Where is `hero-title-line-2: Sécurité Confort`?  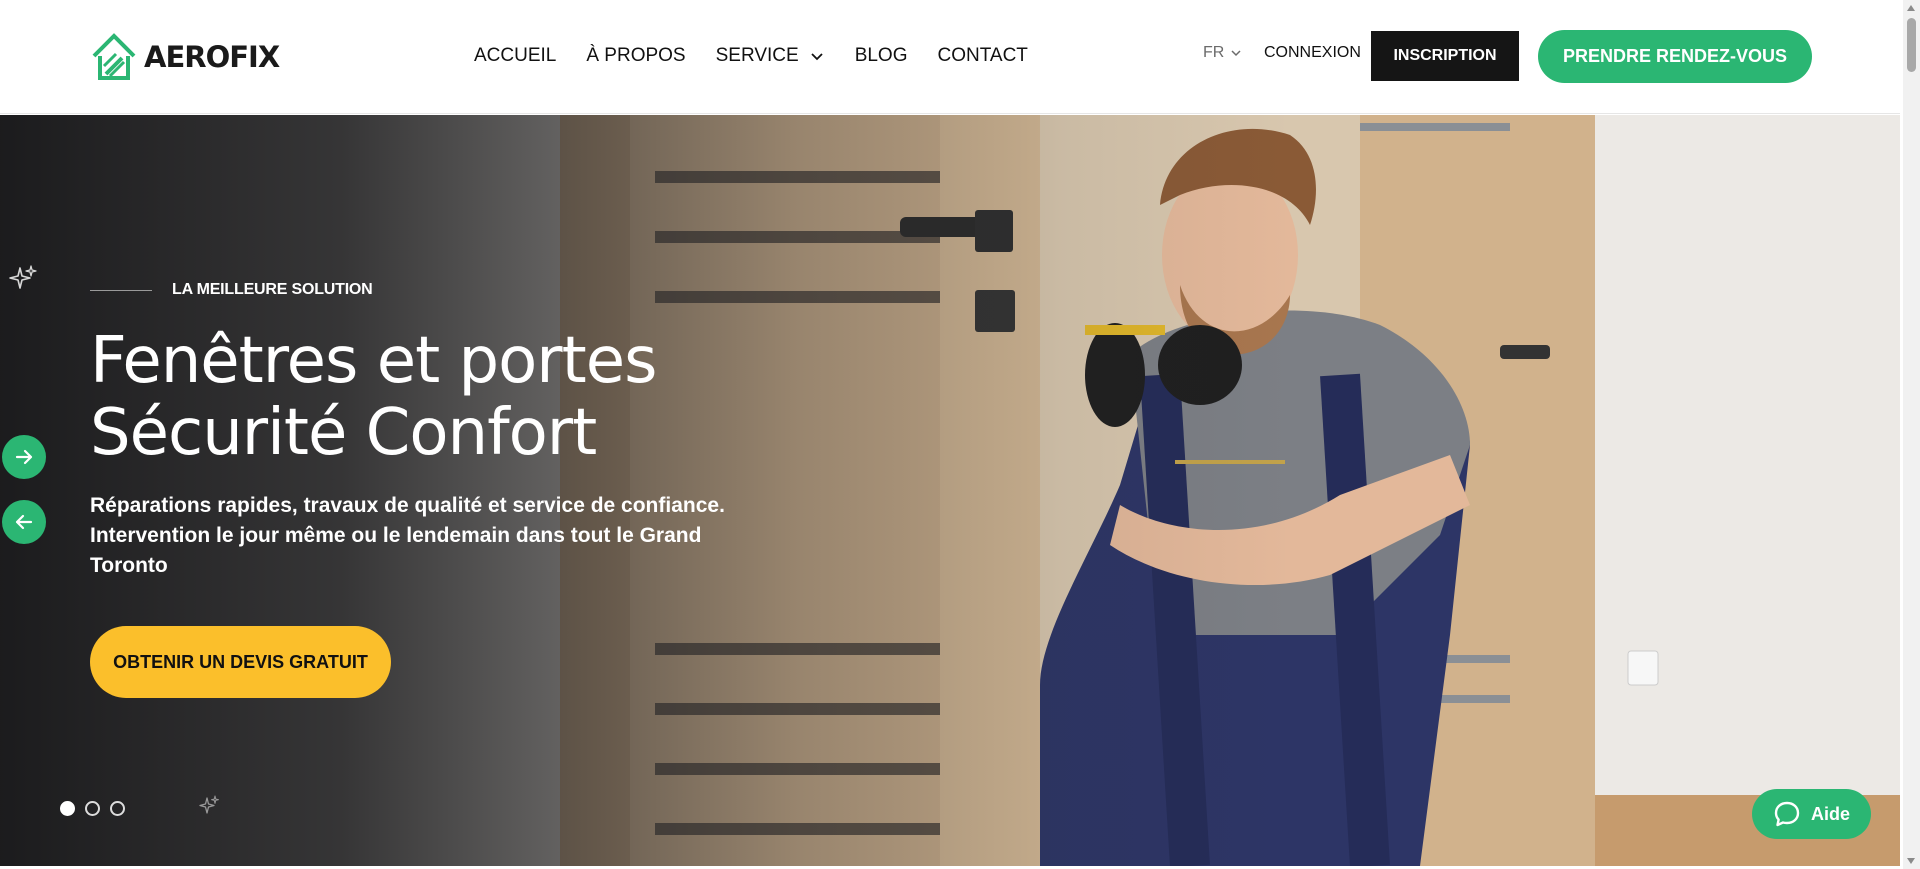 hero-title-line-2: Sécurité Confort is located at coordinates (343, 433).